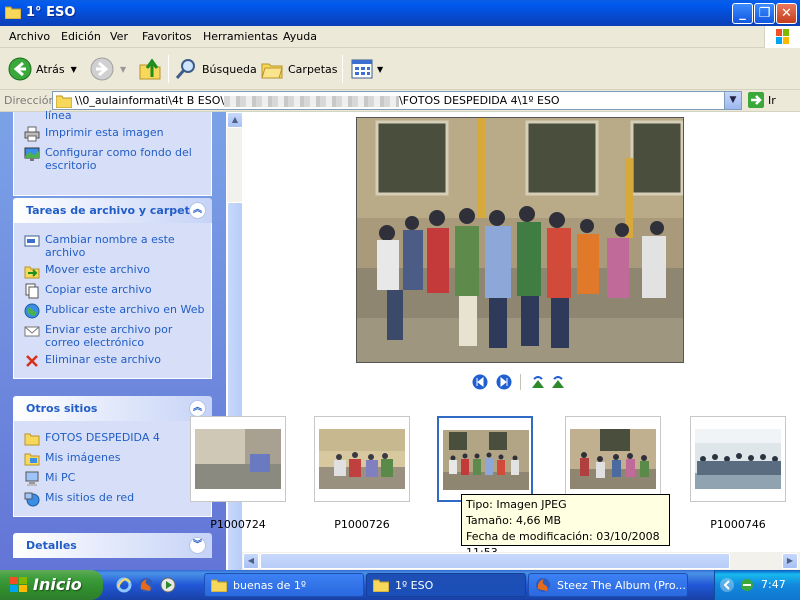 The image size is (800, 600). What do you see at coordinates (446, 585) in the screenshot?
I see `taskbar-task-1eso: 1º ESO` at bounding box center [446, 585].